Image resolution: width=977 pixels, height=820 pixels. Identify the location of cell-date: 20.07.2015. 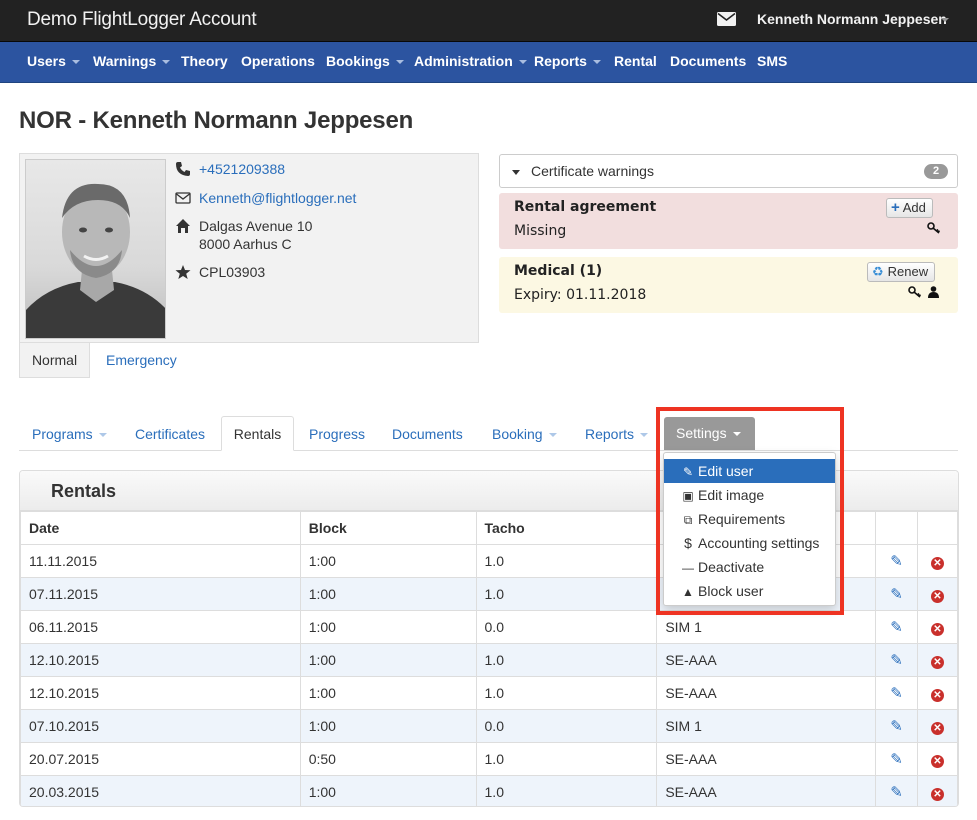
(160, 759).